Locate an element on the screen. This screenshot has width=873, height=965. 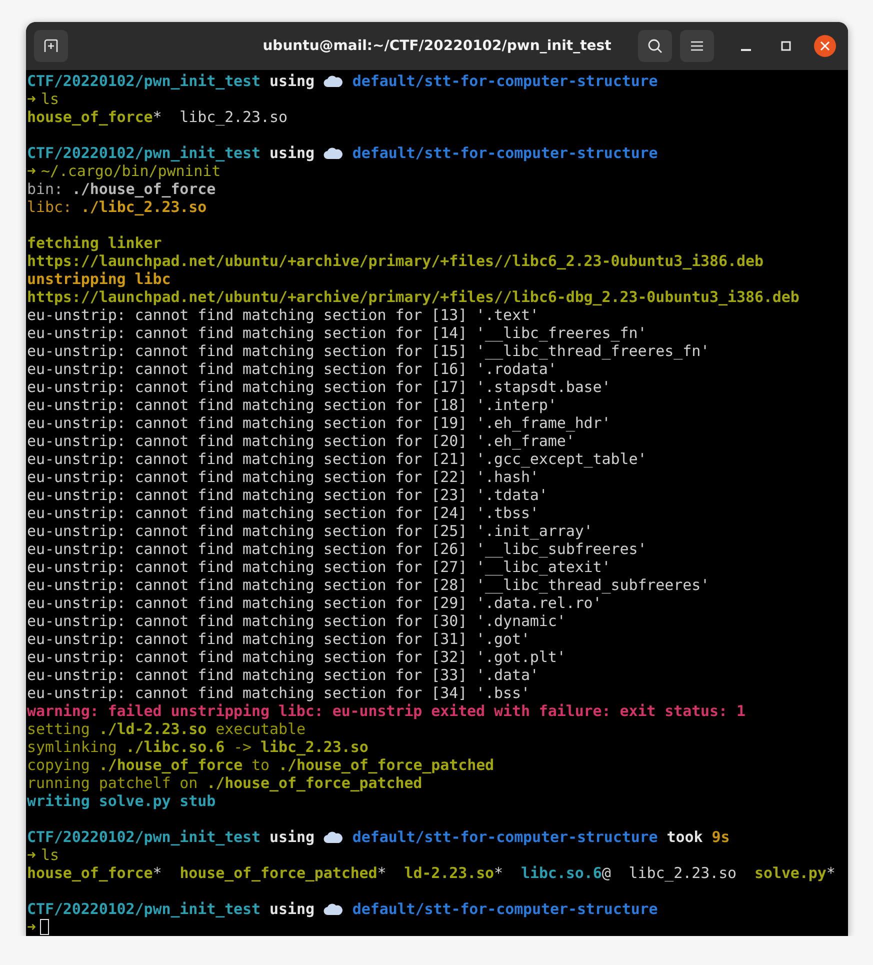
terminal-line: eu-unstrip: cannot find matching section for [18] '.interp' is located at coordinates (292, 405).